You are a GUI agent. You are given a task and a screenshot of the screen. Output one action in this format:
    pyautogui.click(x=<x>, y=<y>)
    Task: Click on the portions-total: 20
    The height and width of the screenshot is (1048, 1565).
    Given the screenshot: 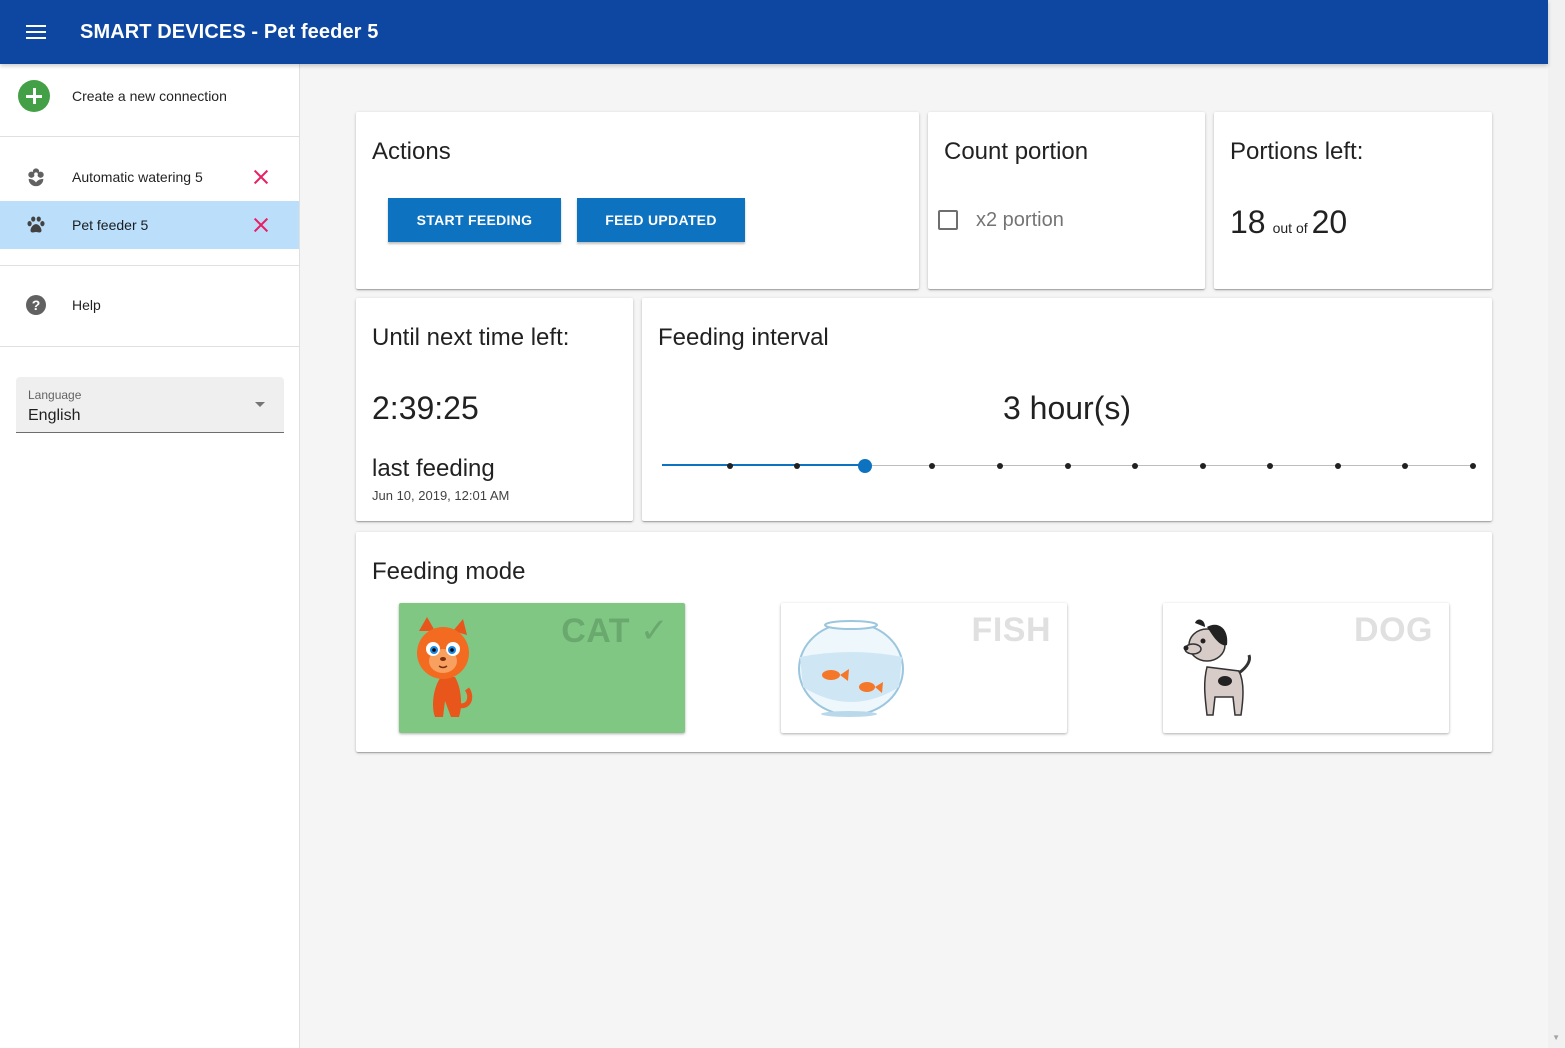 What is the action you would take?
    pyautogui.click(x=1329, y=222)
    